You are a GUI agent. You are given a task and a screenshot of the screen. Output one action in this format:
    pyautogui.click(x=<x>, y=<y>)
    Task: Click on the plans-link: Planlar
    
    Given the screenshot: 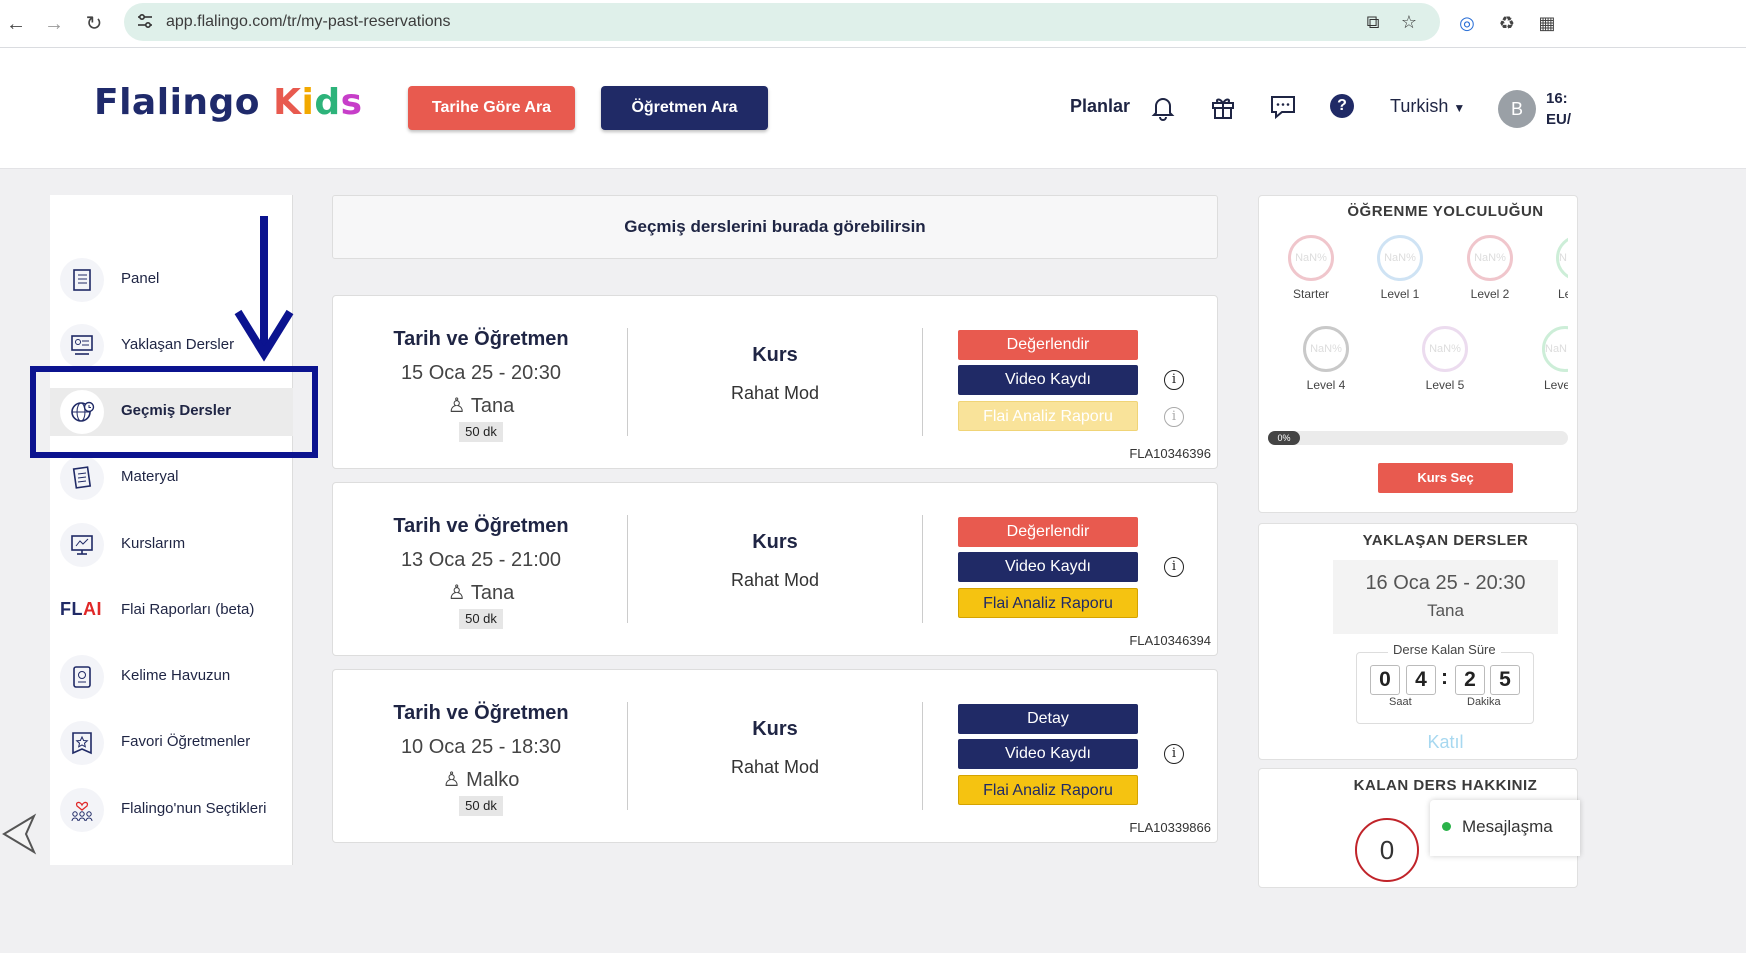 What is the action you would take?
    pyautogui.click(x=1100, y=106)
    